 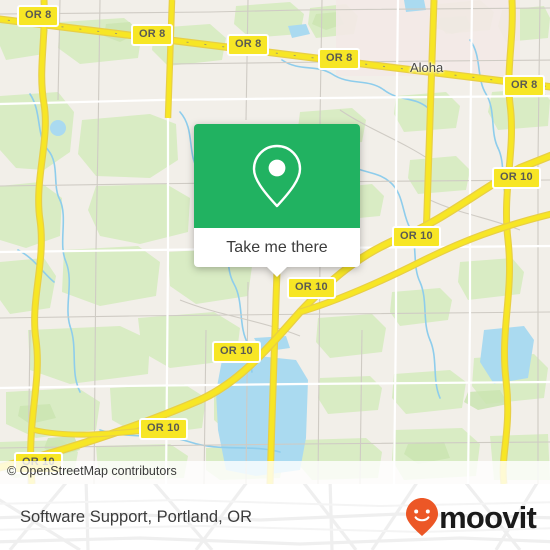 I want to click on location-title: Software Support, Portland, OR, so click(x=136, y=516).